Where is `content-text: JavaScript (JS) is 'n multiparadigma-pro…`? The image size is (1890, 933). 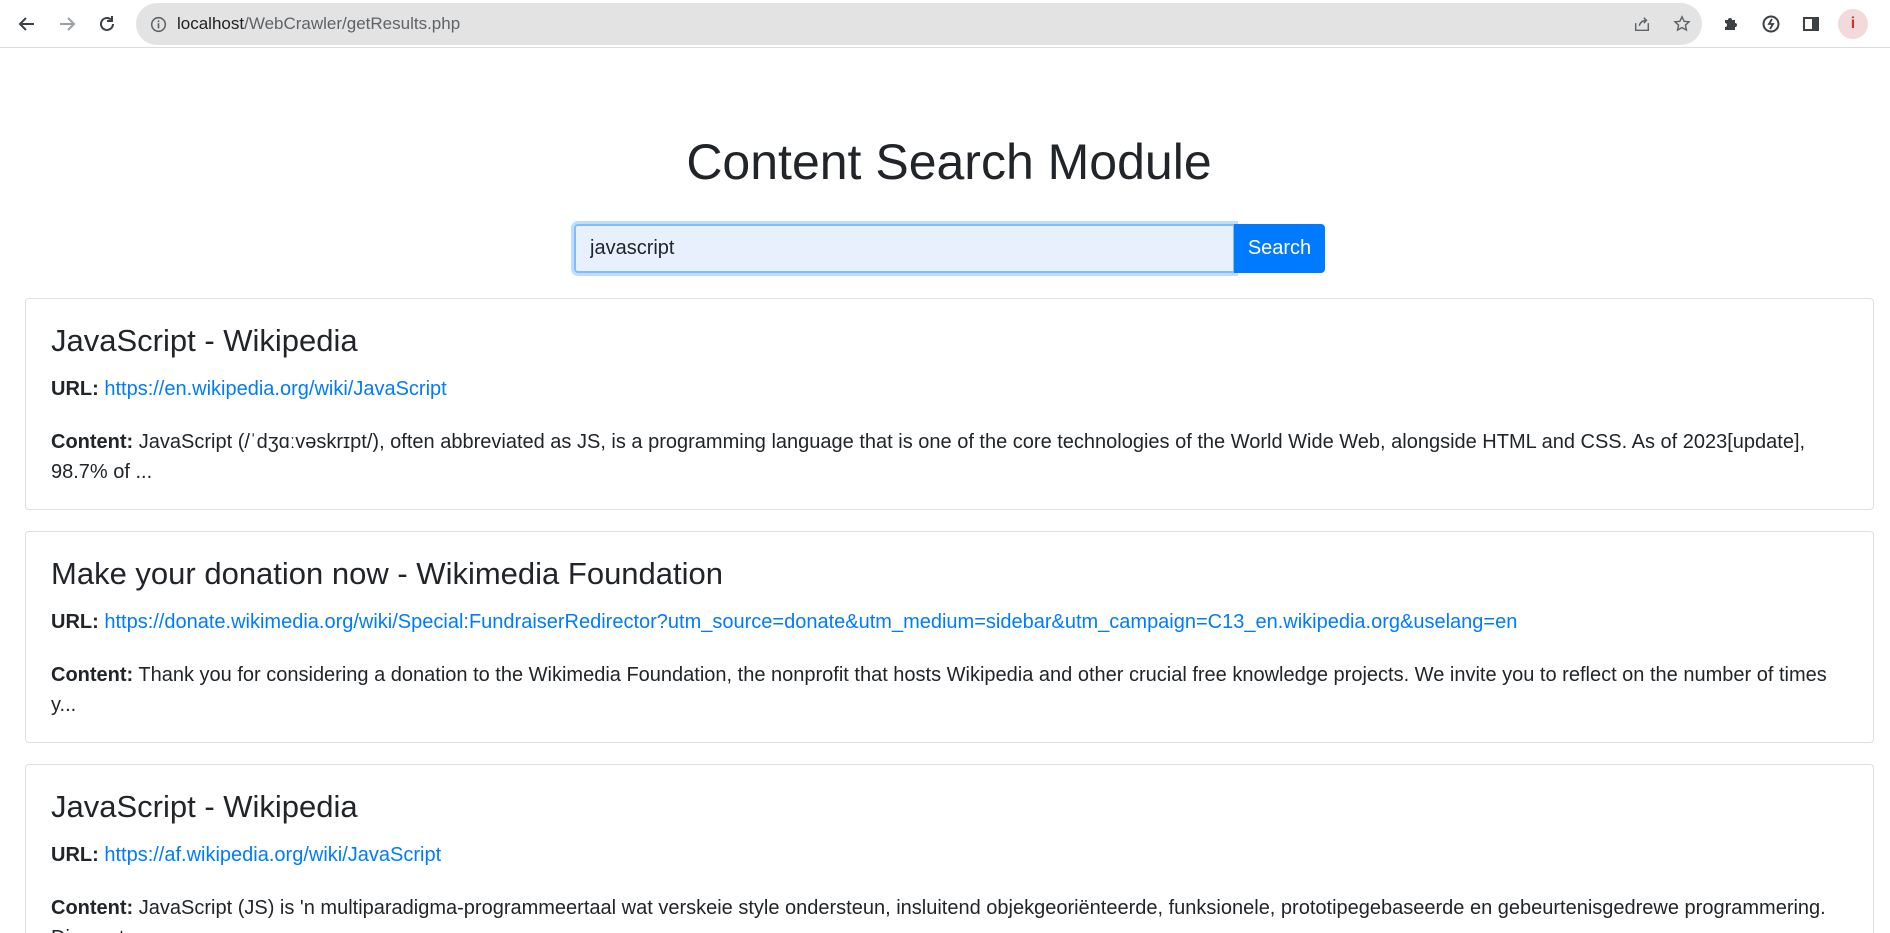
content-text: JavaScript (JS) is 'n multiparadigma-pro… is located at coordinates (938, 915).